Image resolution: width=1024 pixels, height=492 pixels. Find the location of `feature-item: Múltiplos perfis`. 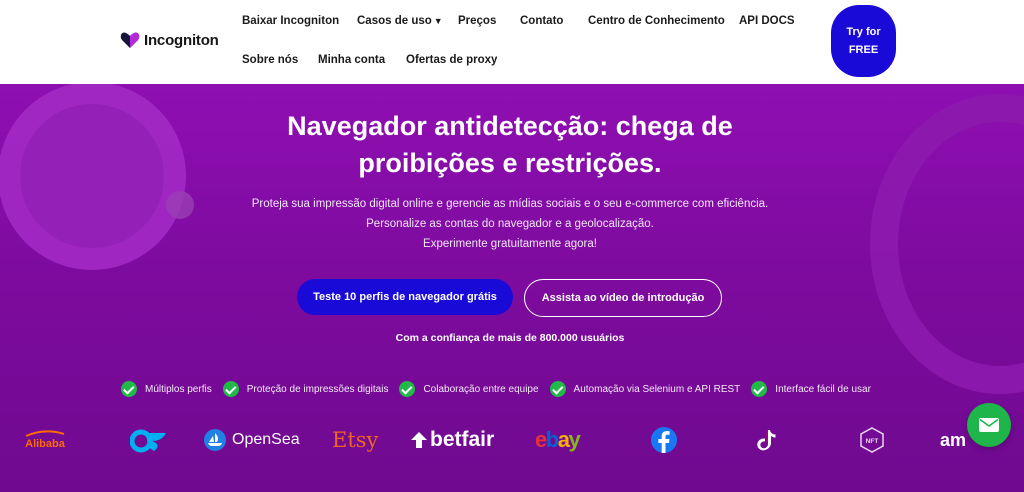

feature-item: Múltiplos perfis is located at coordinates (166, 389).